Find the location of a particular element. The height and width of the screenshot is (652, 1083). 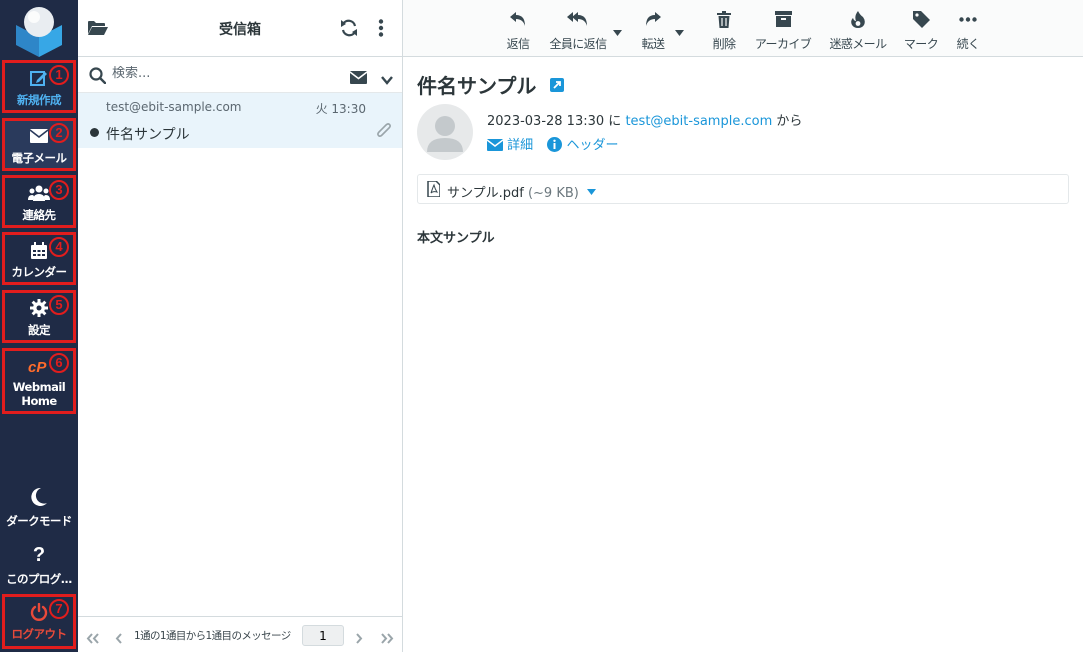

more-button: 続く is located at coordinates (968, 30).